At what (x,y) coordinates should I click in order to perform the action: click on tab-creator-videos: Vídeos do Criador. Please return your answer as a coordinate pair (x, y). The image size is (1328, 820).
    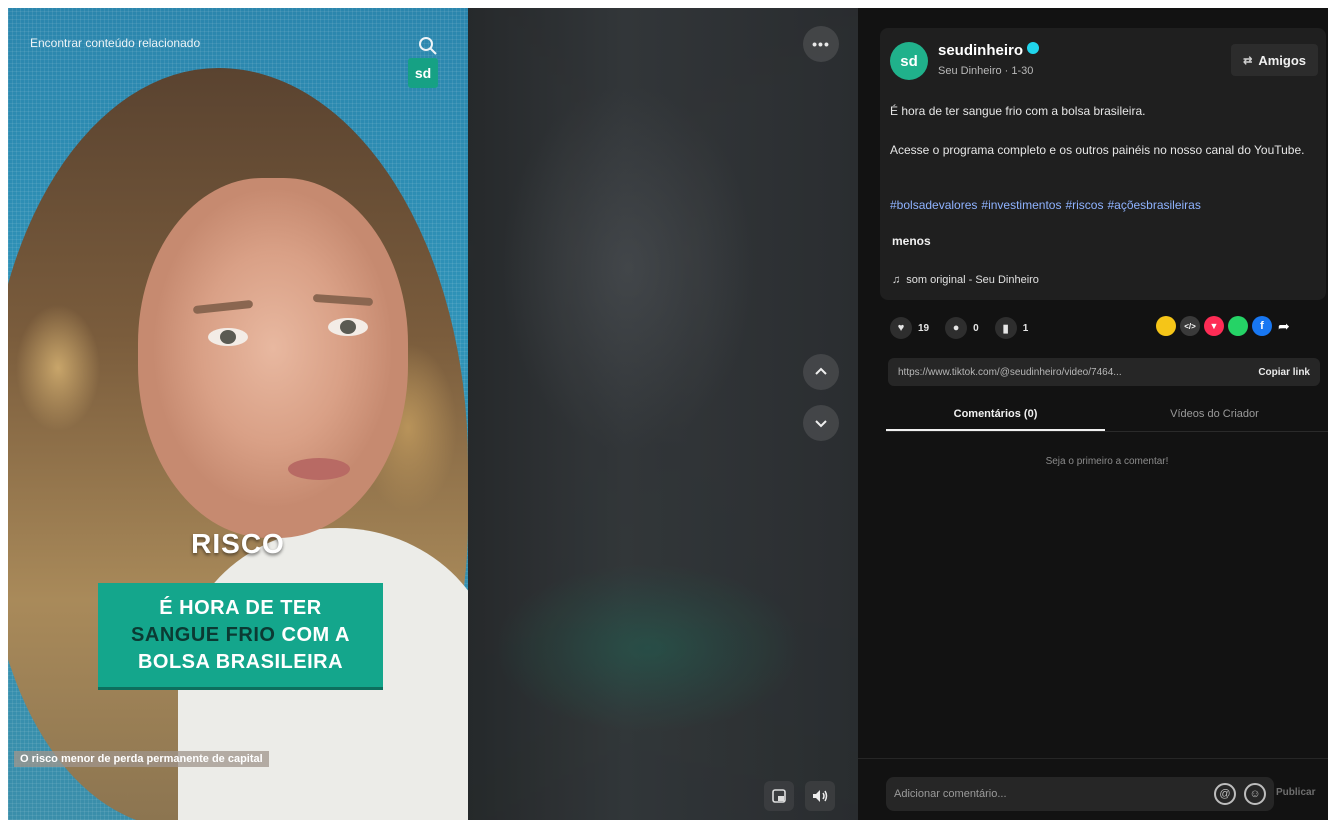
    Looking at the image, I should click on (1214, 413).